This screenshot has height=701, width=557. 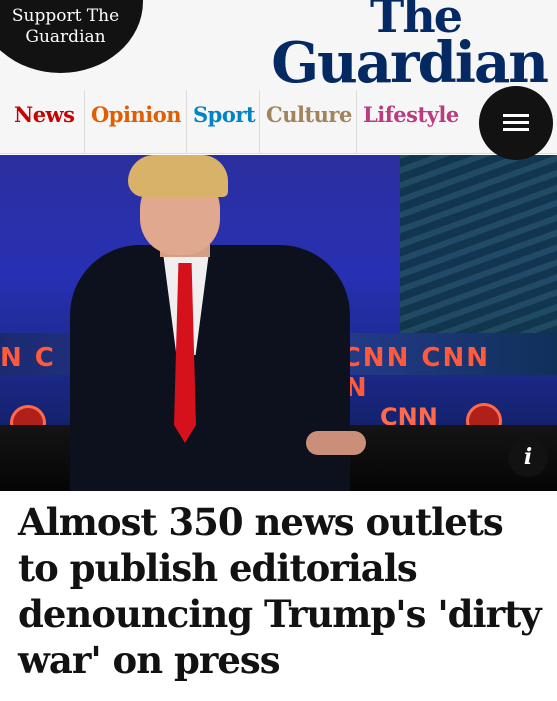 I want to click on hamburger-menu-icon, so click(x=516, y=115).